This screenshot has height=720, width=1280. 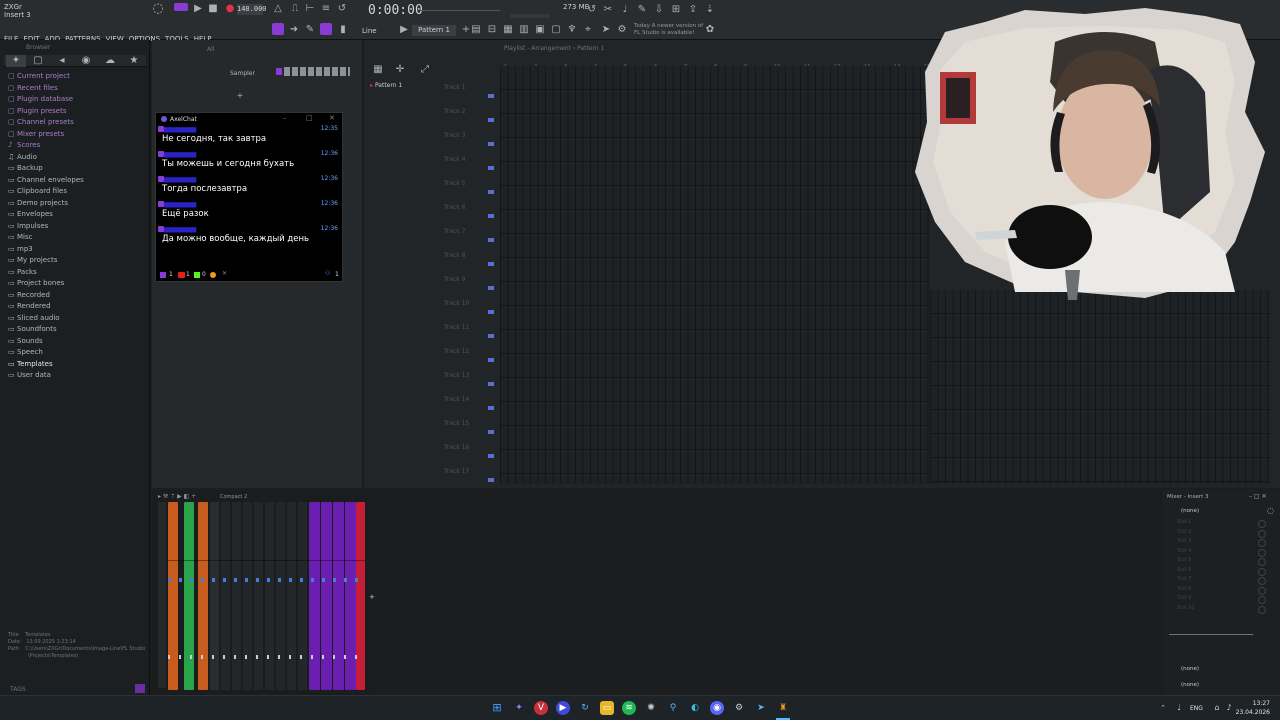 What do you see at coordinates (693, 10) in the screenshot?
I see `export-icon: ⇪` at bounding box center [693, 10].